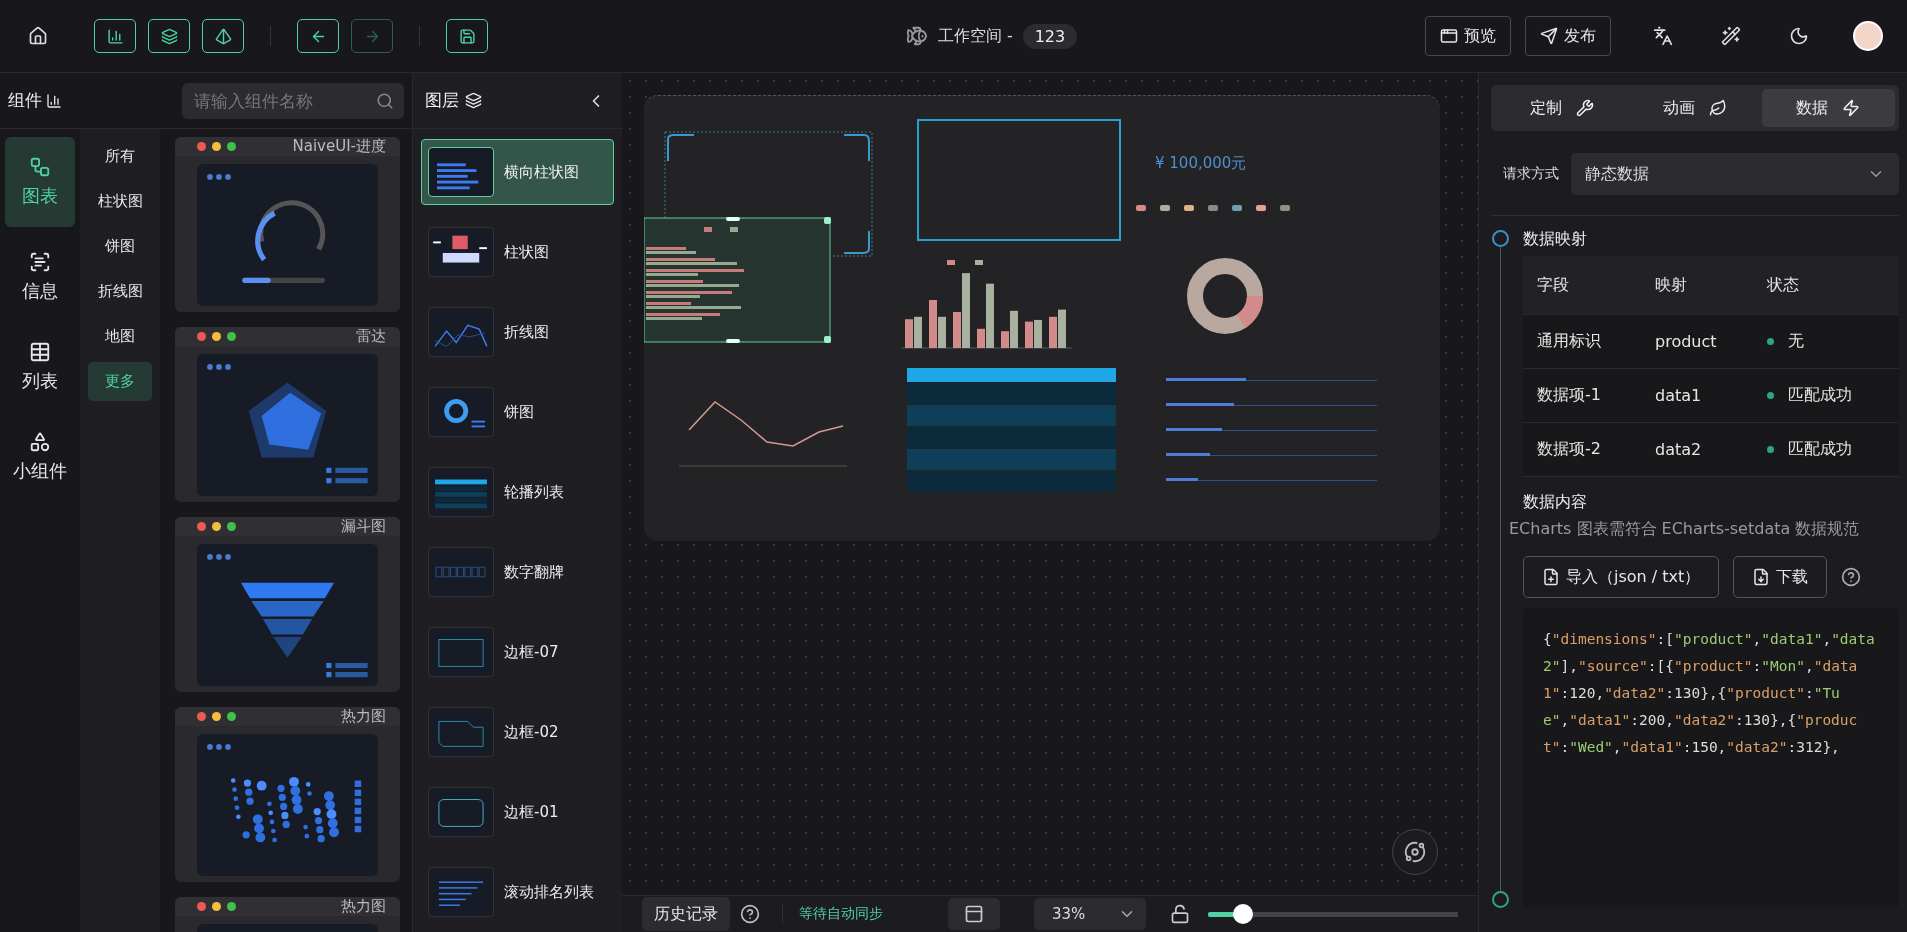 The image size is (1907, 932). What do you see at coordinates (517, 652) in the screenshot?
I see `layer-item: 边框-07` at bounding box center [517, 652].